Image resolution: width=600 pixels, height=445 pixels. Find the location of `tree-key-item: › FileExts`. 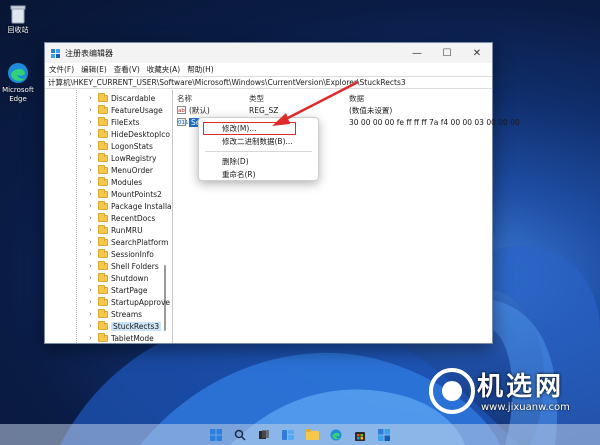

tree-key-item: › FileExts is located at coordinates (114, 122).